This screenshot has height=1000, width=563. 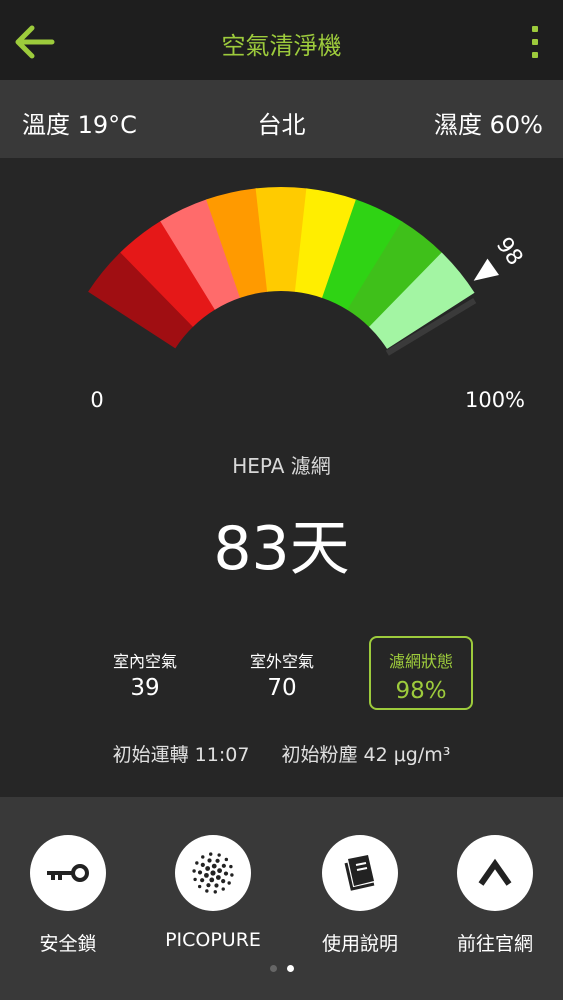 I want to click on indoor-air-label: 室內空氣, so click(x=144, y=661).